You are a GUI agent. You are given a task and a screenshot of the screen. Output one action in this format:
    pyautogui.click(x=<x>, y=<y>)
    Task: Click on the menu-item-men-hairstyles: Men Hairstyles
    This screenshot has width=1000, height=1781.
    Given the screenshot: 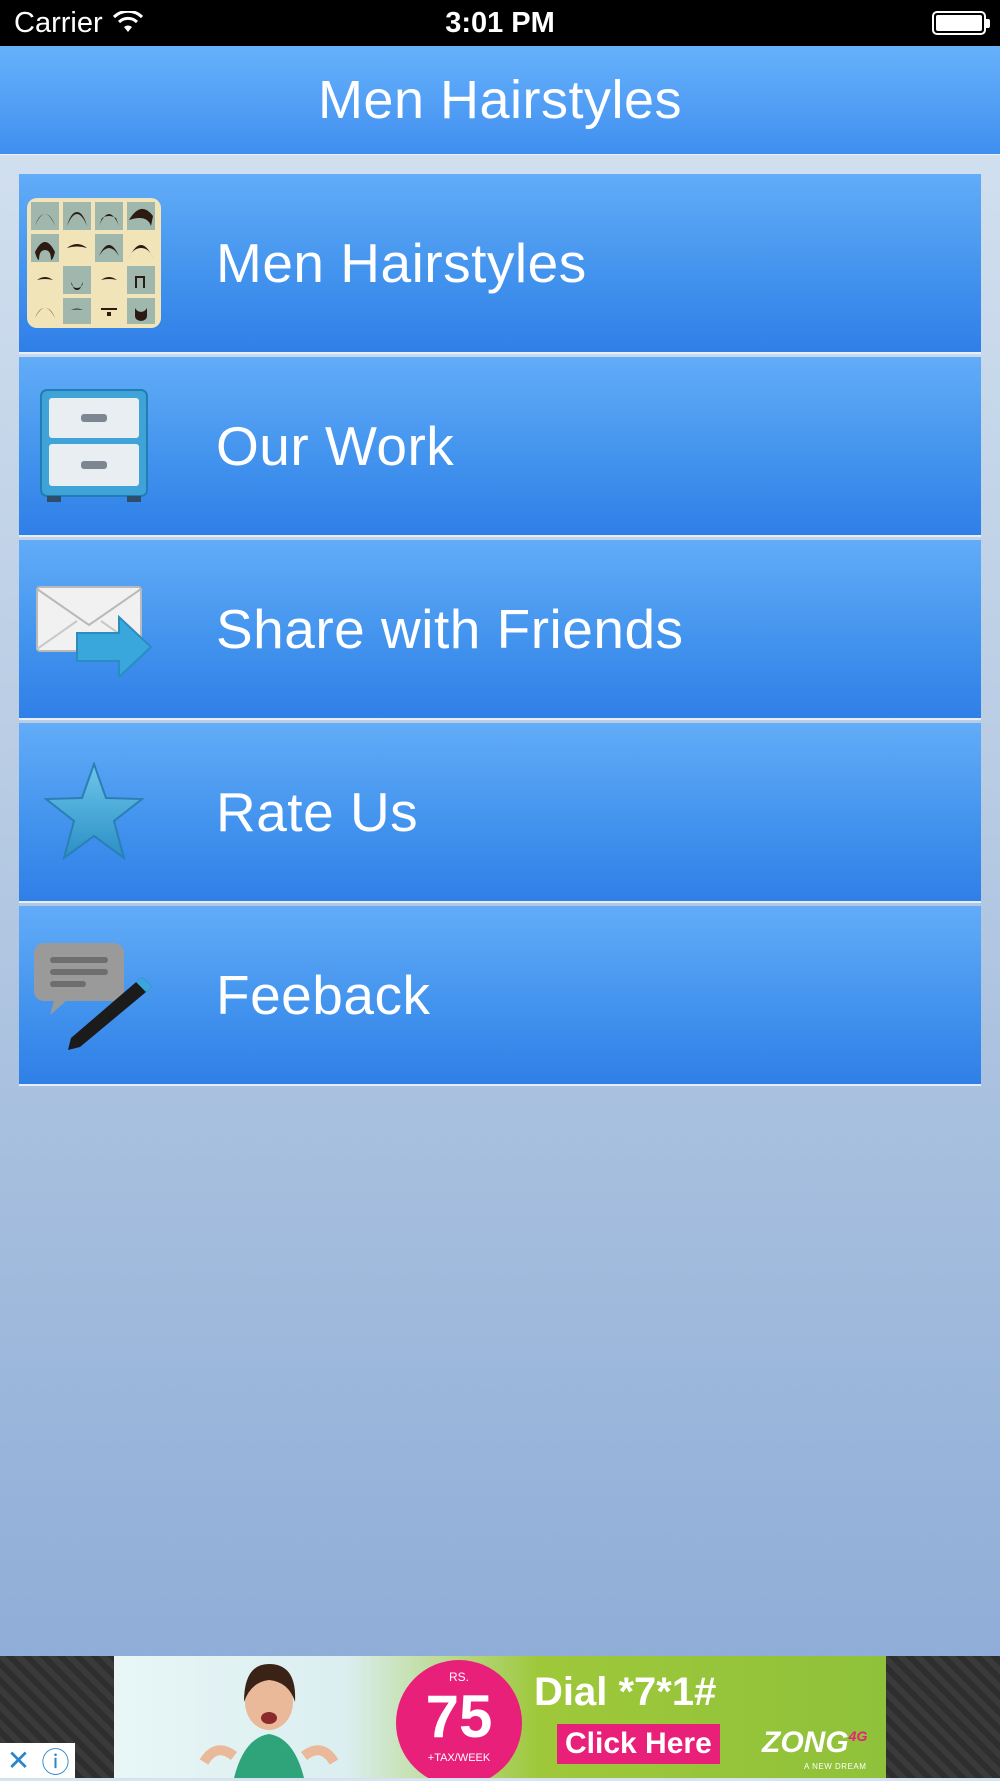 What is the action you would take?
    pyautogui.click(x=500, y=264)
    